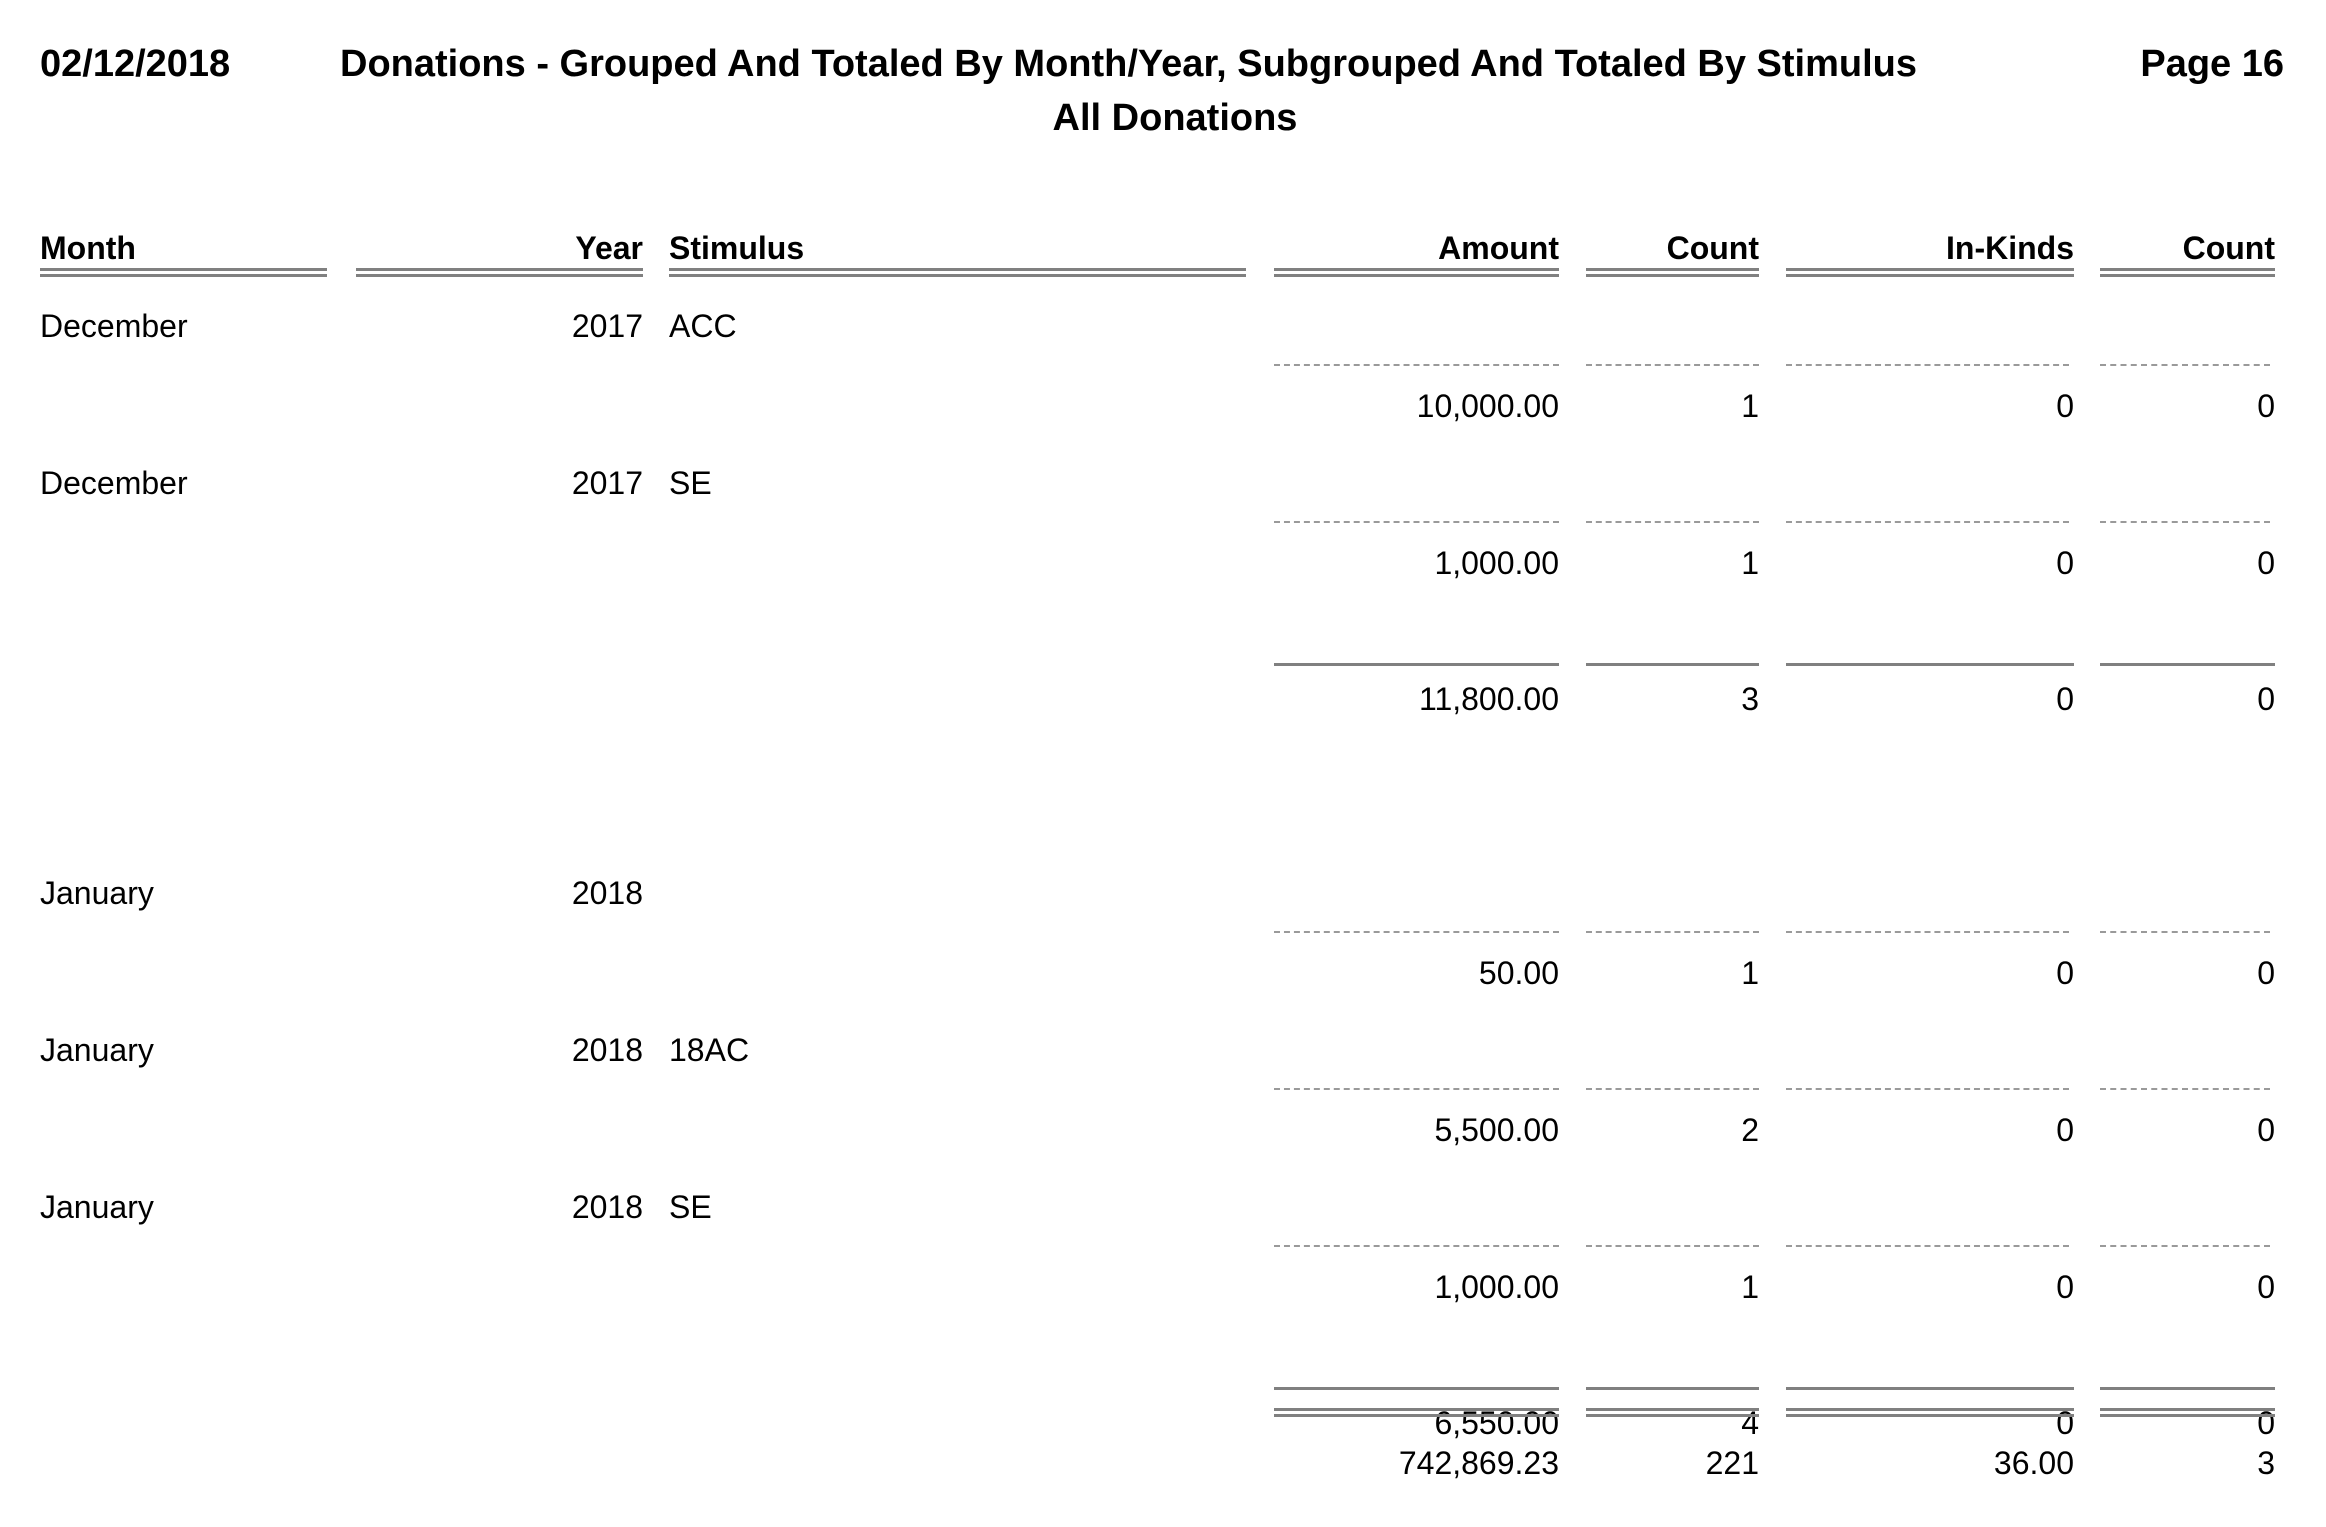 The height and width of the screenshot is (1527, 2326). I want to click on column-header-count: Count, so click(1712, 248).